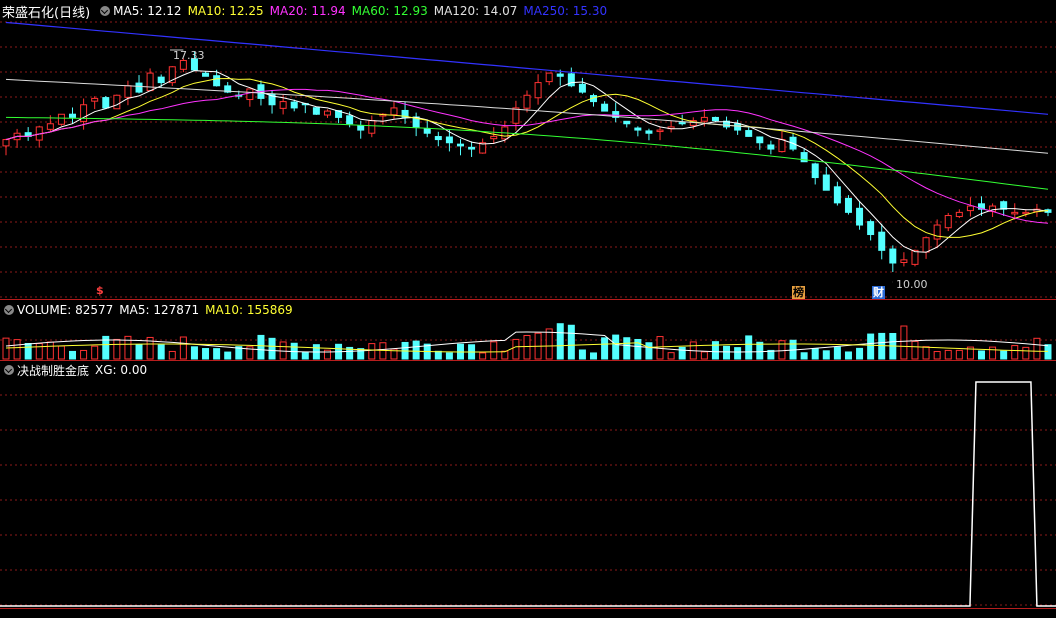 Image resolution: width=1056 pixels, height=618 pixels. I want to click on event-marker-dollar: $, so click(100, 290).